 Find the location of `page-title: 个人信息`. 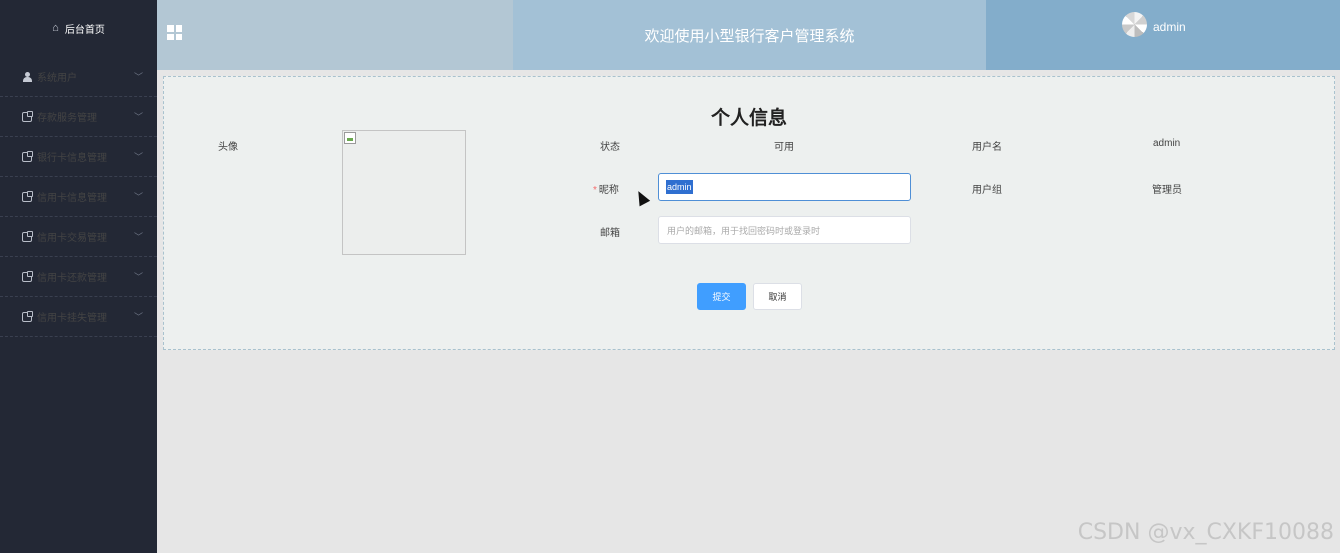

page-title: 个人信息 is located at coordinates (748, 118).